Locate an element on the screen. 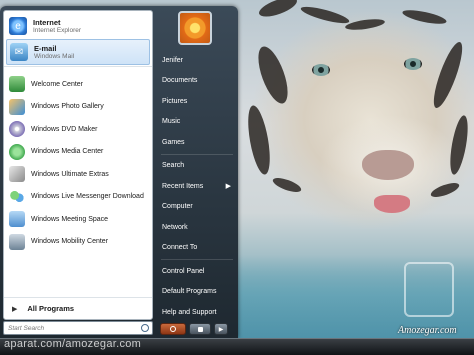 The width and height of the screenshot is (474, 355). recent-items-label: Recent Items is located at coordinates (183, 186).